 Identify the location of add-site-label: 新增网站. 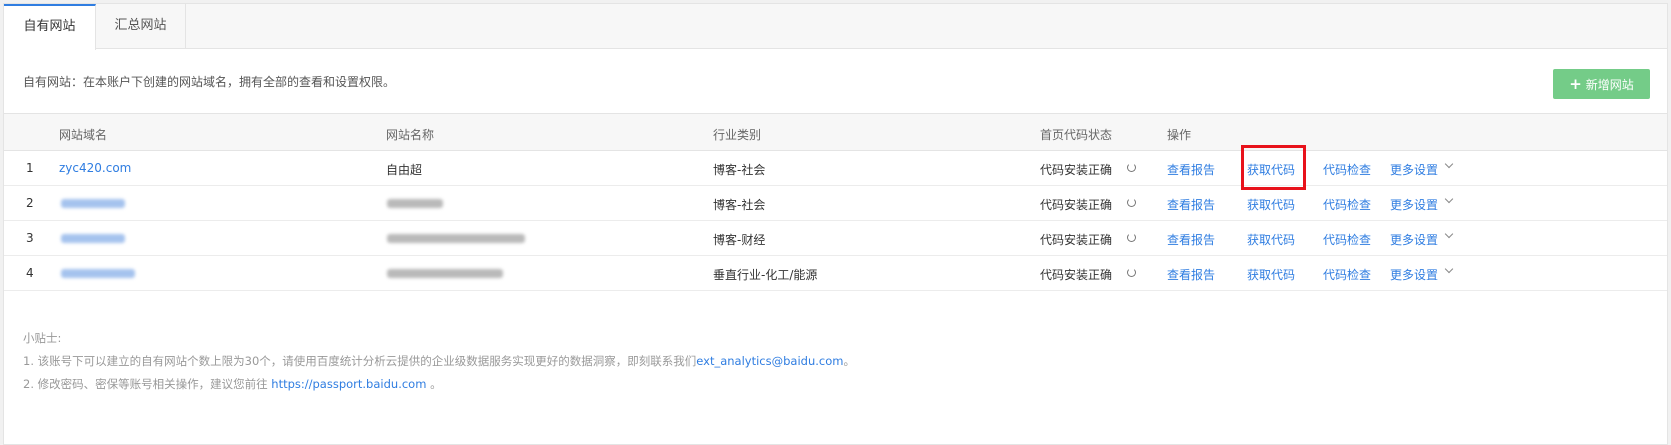
(1609, 85).